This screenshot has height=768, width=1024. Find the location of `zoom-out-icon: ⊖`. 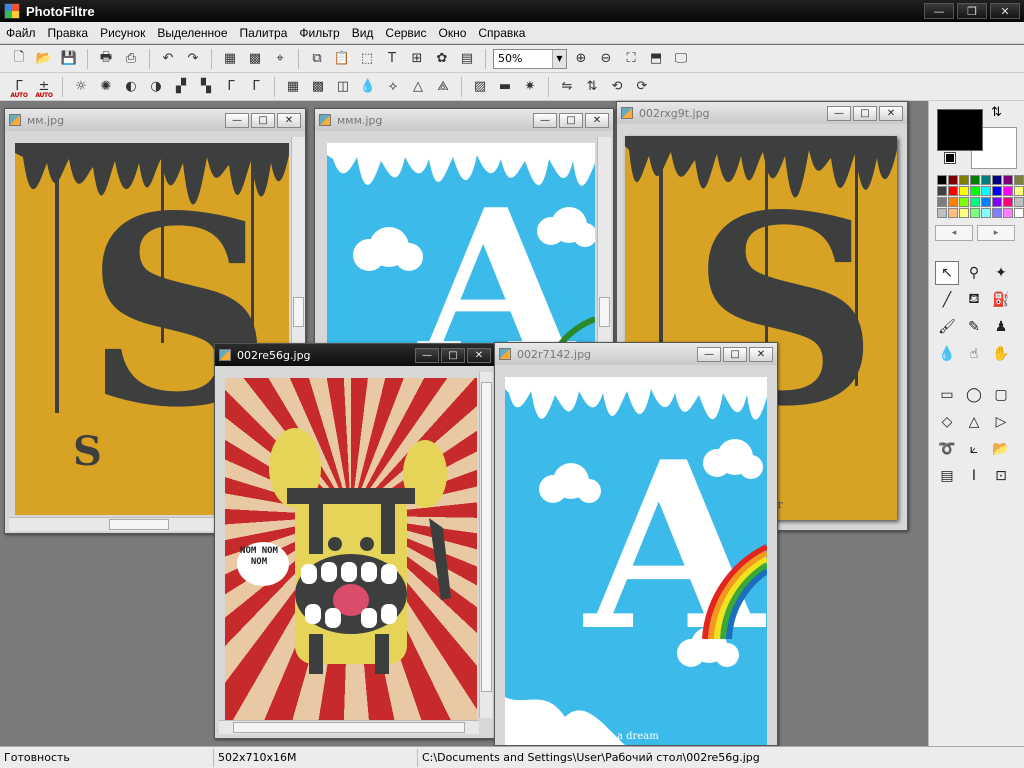

zoom-out-icon: ⊖ is located at coordinates (606, 59).